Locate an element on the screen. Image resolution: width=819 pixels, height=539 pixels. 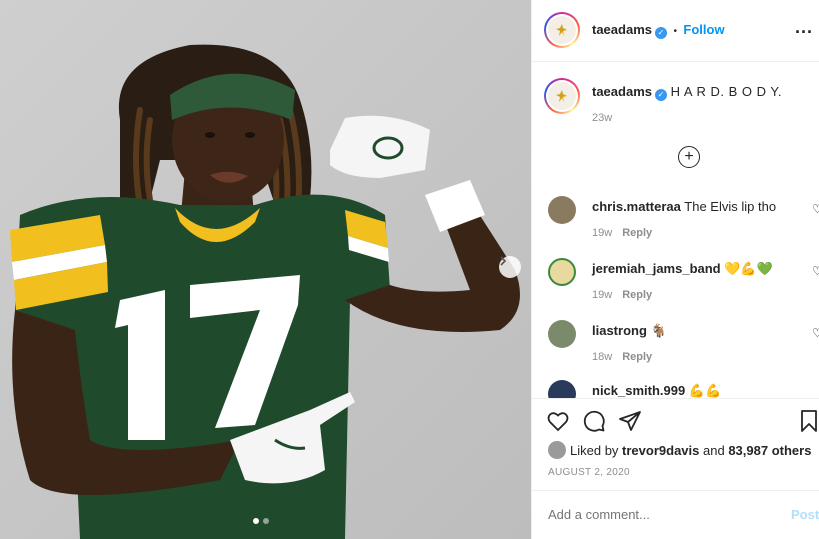
comment-username: liastrong is located at coordinates (619, 330).